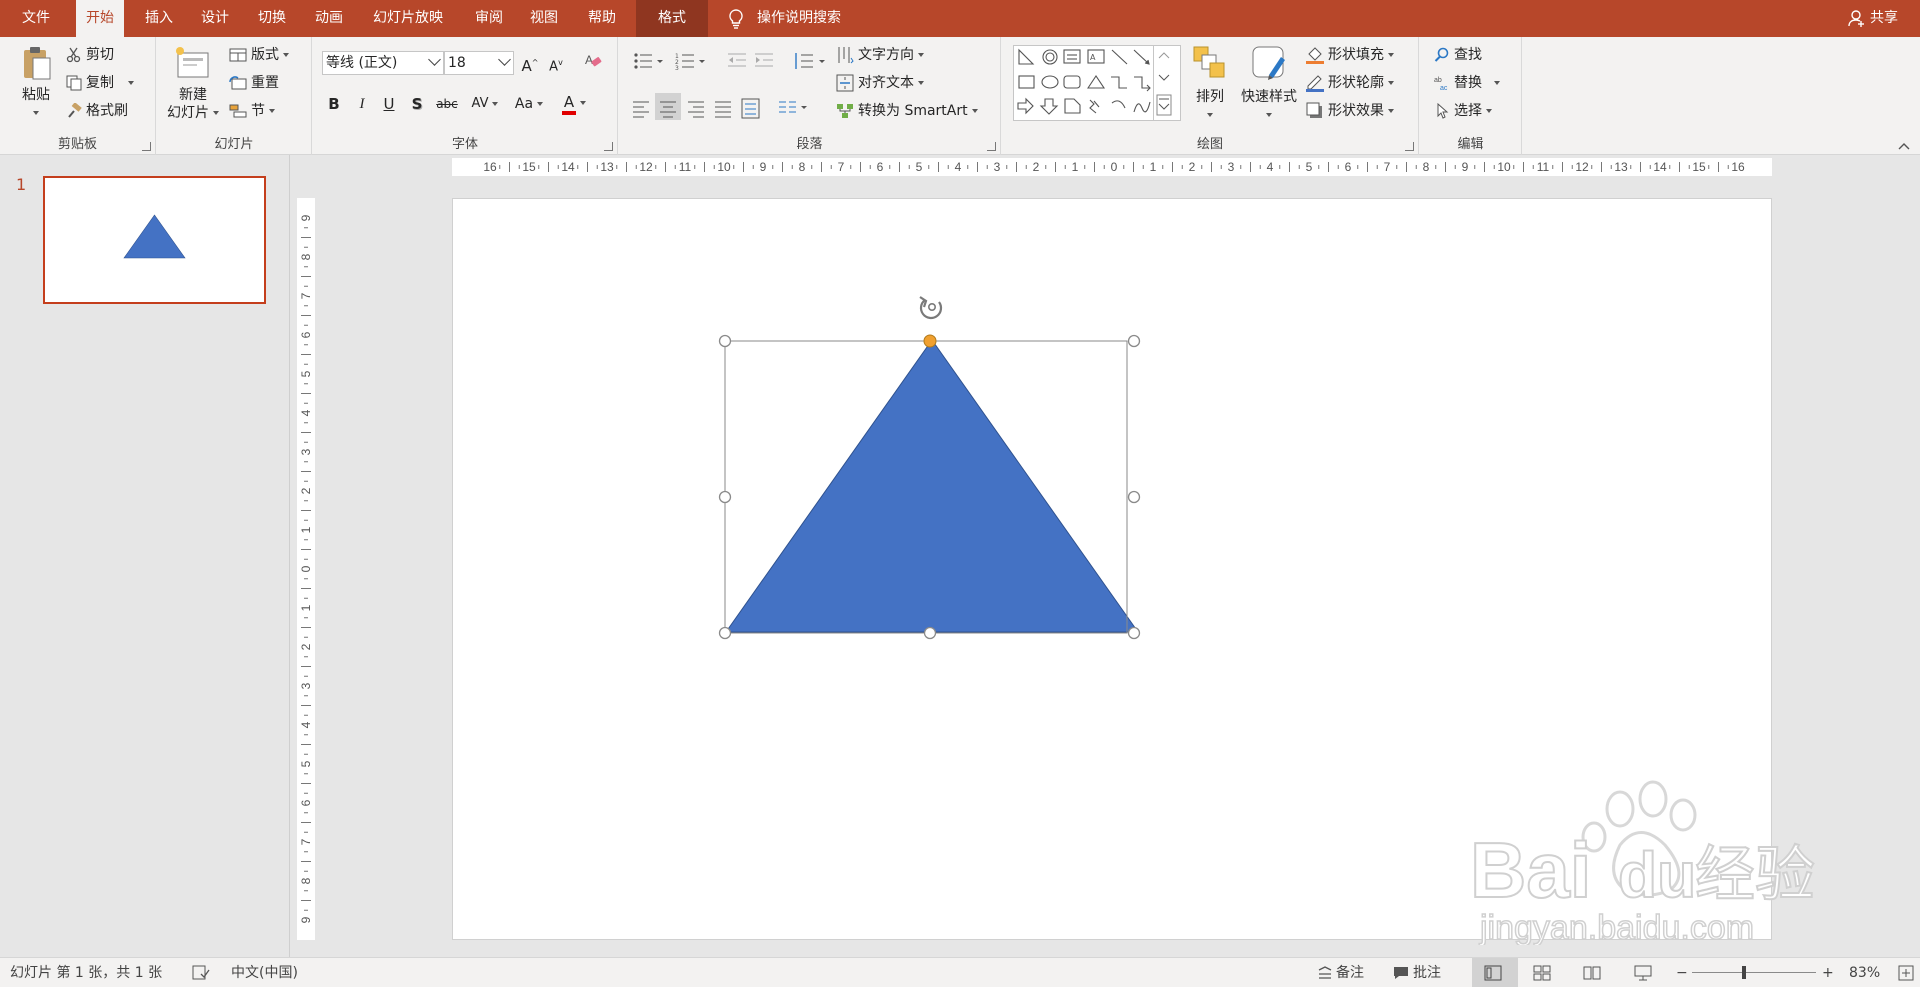 Image resolution: width=1920 pixels, height=987 pixels. Describe the element at coordinates (1134, 633) in the screenshot. I see `resize-handle-bottom-right` at that location.